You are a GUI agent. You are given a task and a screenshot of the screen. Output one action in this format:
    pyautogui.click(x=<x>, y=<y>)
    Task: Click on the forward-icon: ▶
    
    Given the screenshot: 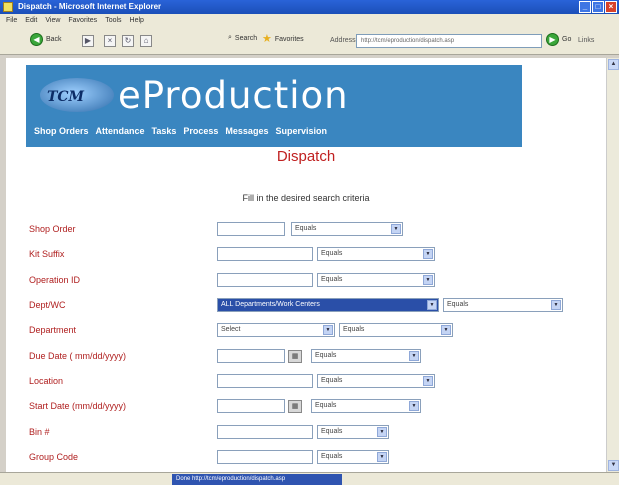 What is the action you would take?
    pyautogui.click(x=88, y=41)
    